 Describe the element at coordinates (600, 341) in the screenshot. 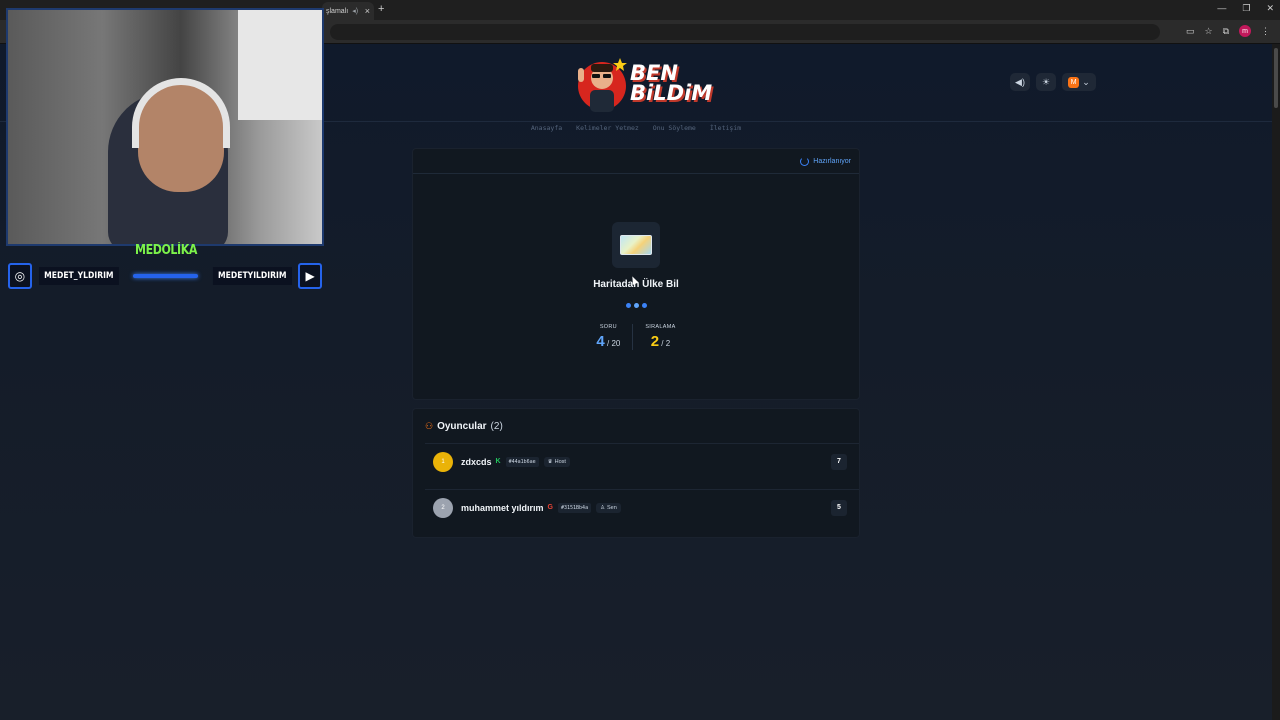

I see `question-current: 4` at that location.